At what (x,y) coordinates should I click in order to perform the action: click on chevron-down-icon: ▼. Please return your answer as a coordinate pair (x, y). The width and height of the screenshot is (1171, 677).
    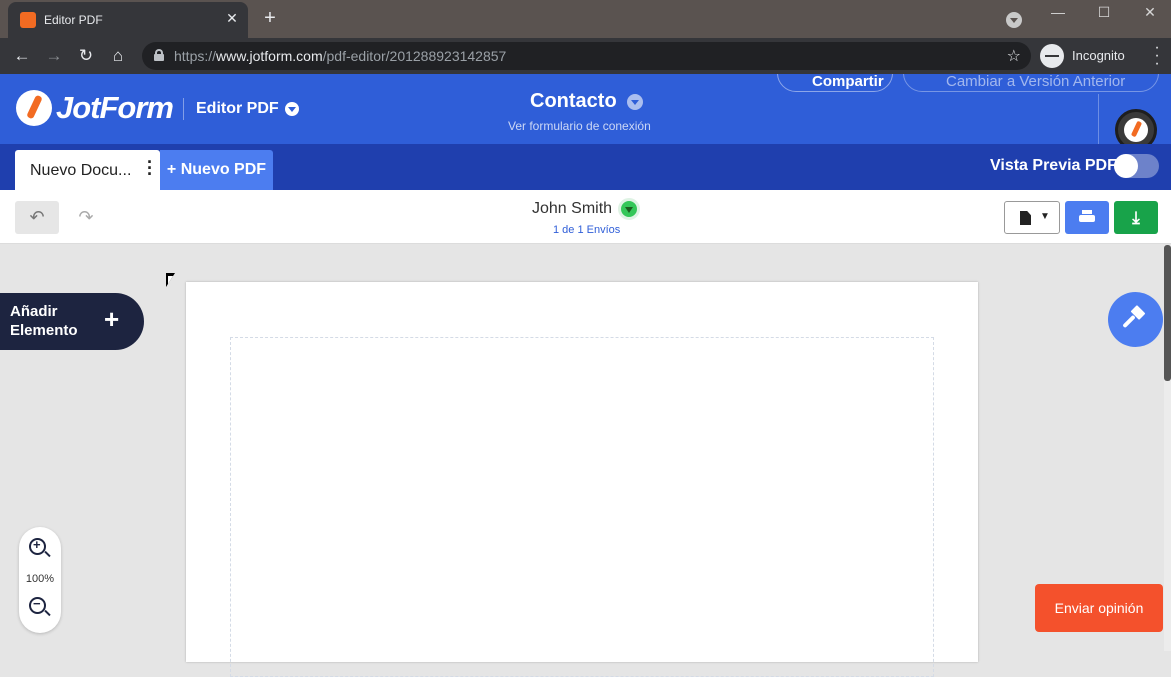
    Looking at the image, I should click on (1045, 216).